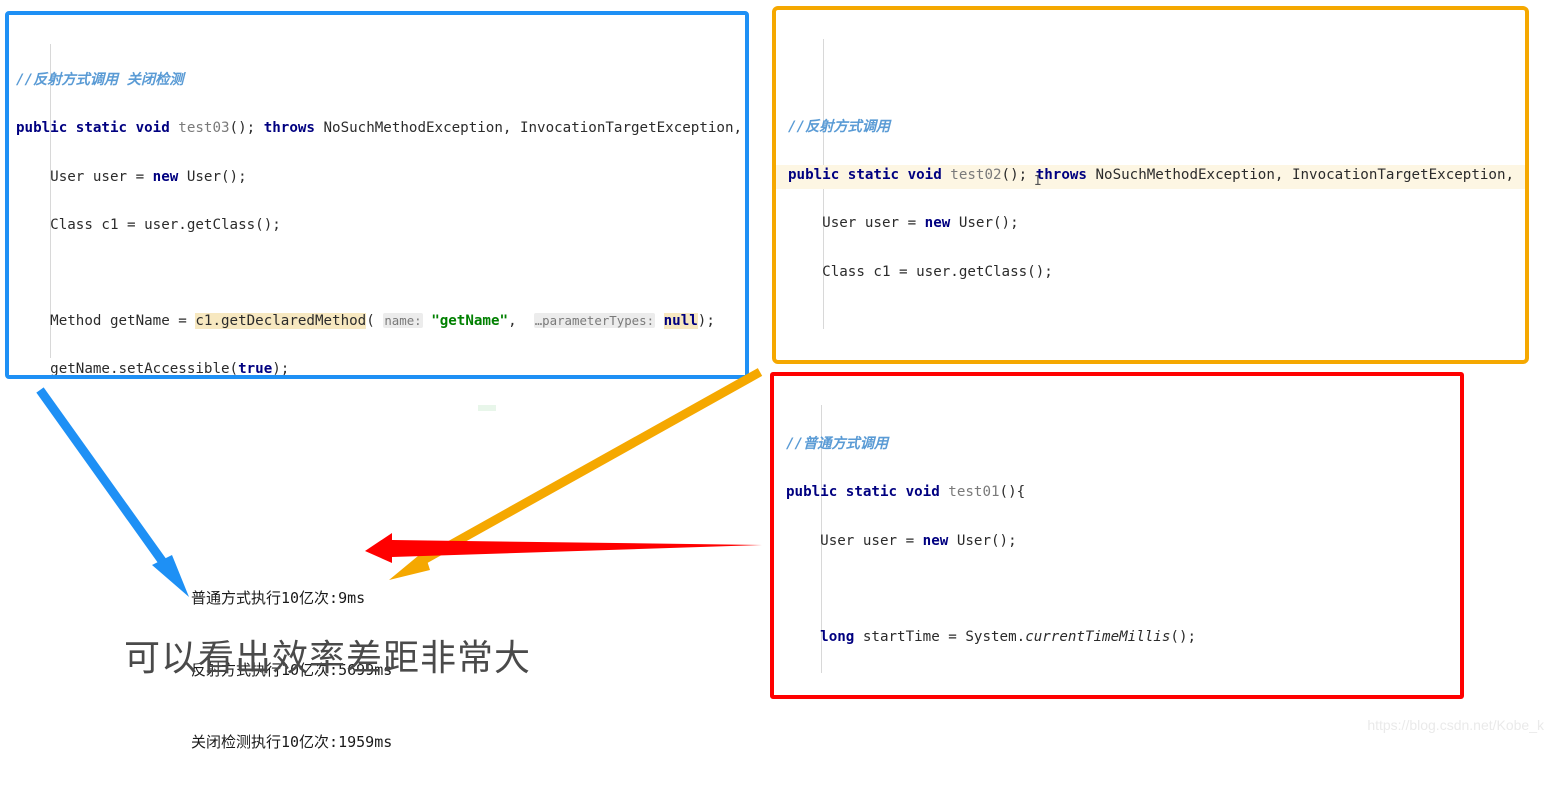 The image size is (1552, 802). What do you see at coordinates (563, 548) in the screenshot?
I see `red-arrow-to-line1` at bounding box center [563, 548].